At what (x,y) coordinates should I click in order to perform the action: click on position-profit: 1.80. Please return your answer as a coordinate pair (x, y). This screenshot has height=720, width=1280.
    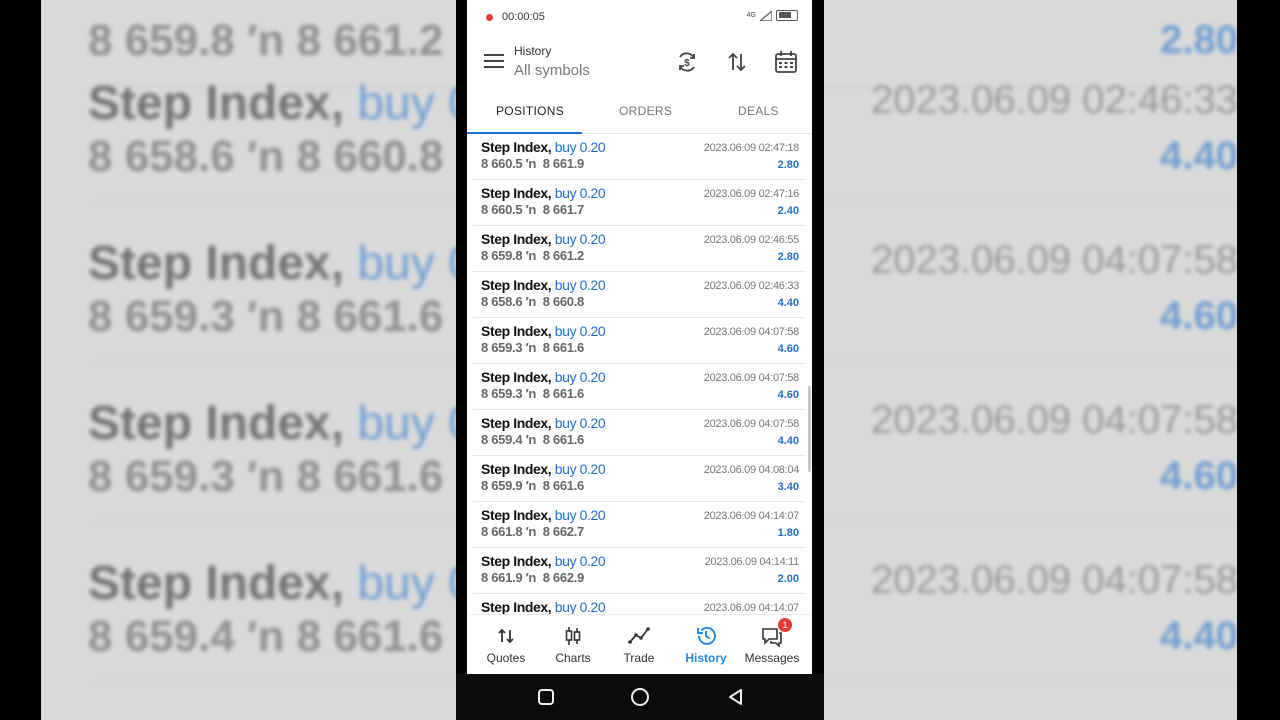
    Looking at the image, I should click on (788, 533).